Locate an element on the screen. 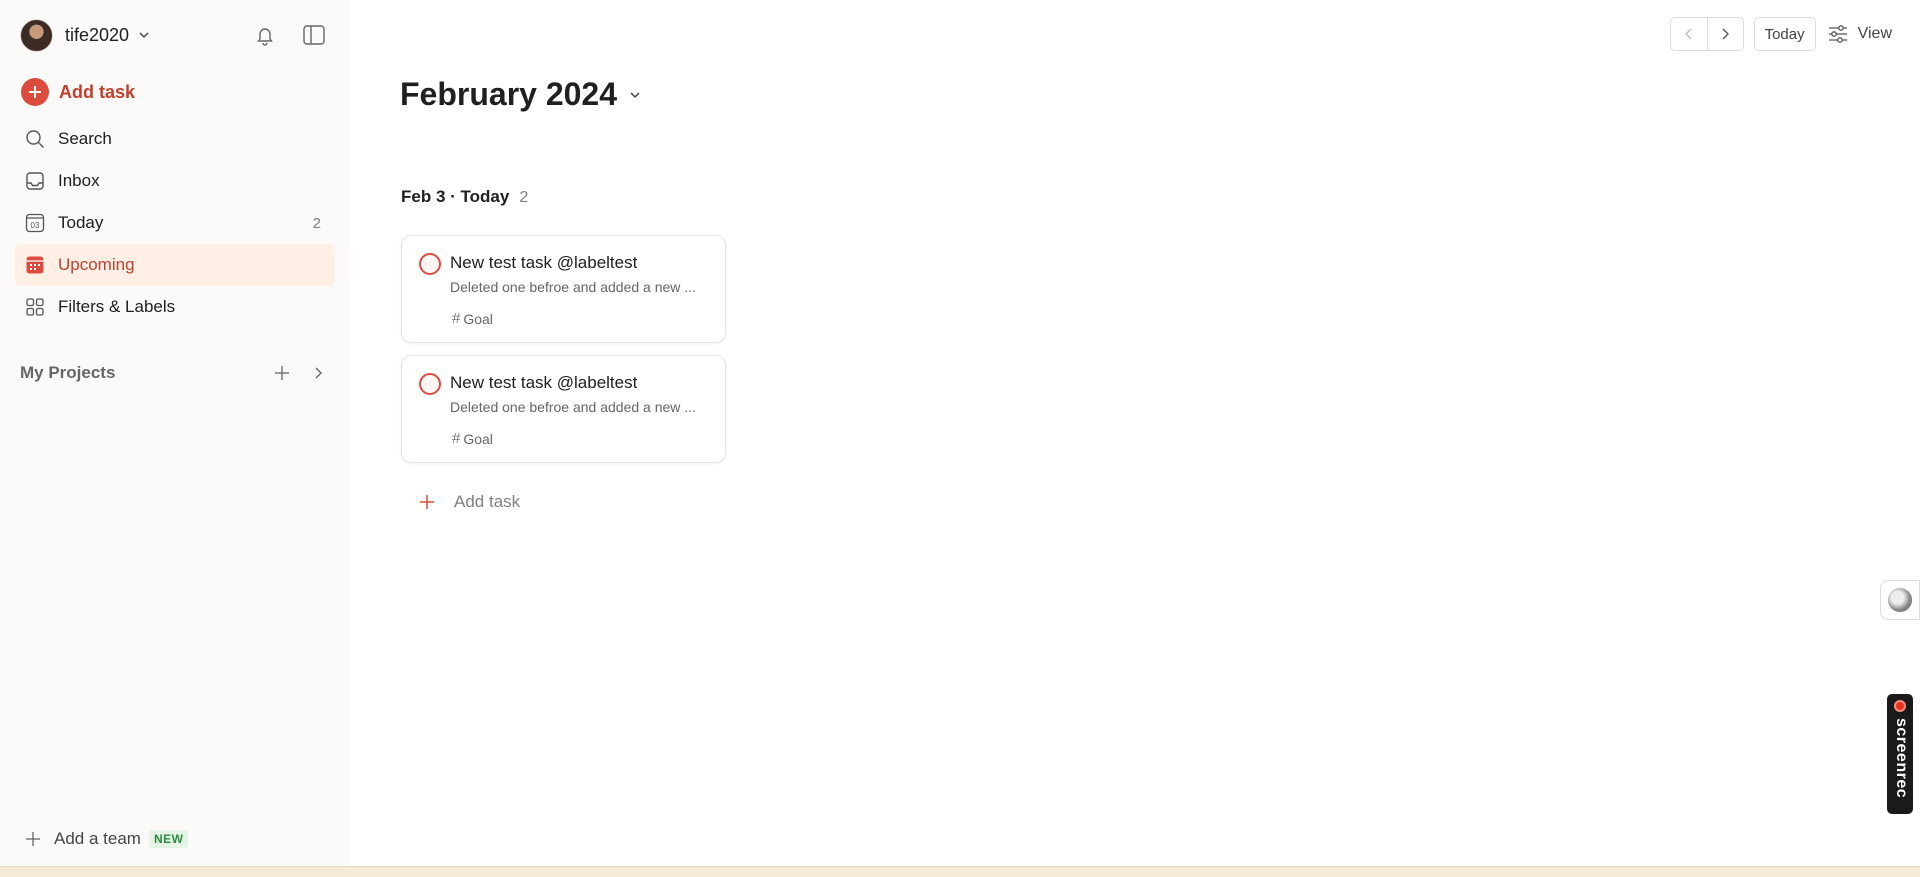  sidebar-item-inbox: Inbox is located at coordinates (175, 181).